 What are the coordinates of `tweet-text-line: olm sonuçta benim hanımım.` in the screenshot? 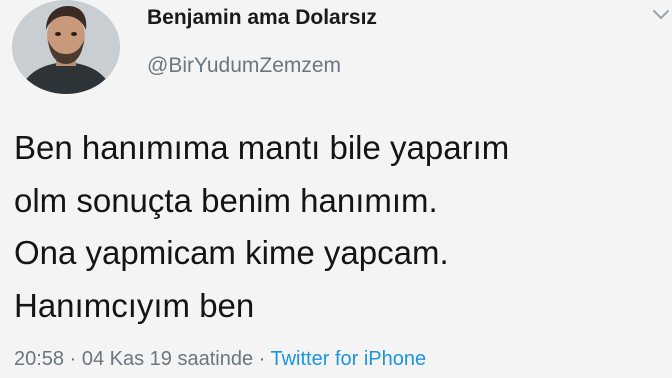 It's located at (226, 200).